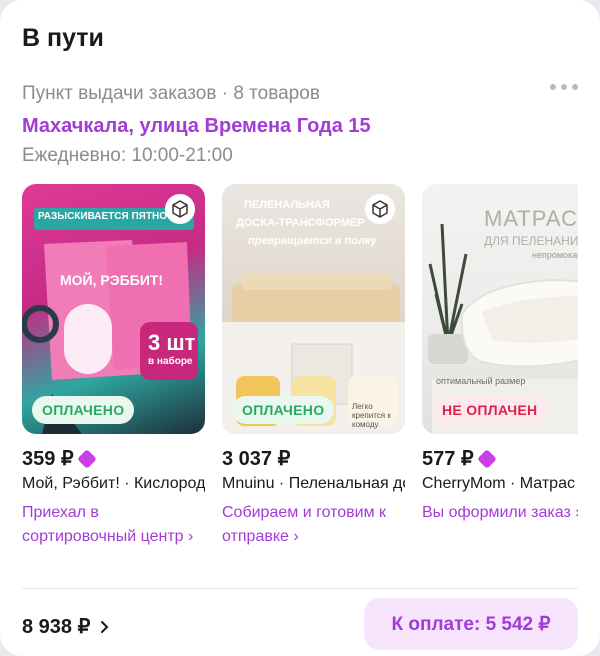 The height and width of the screenshot is (656, 600). Describe the element at coordinates (102, 216) in the screenshot. I see `product-banner-text: РАЗЫСКИВАЕТСЯ ПЯТНО` at that location.